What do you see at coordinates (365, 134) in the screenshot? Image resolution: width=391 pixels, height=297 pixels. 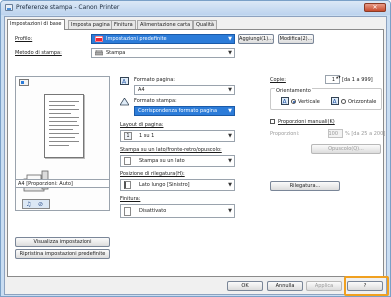 I see `scaling-range: % [da 25 a 200]` at bounding box center [365, 134].